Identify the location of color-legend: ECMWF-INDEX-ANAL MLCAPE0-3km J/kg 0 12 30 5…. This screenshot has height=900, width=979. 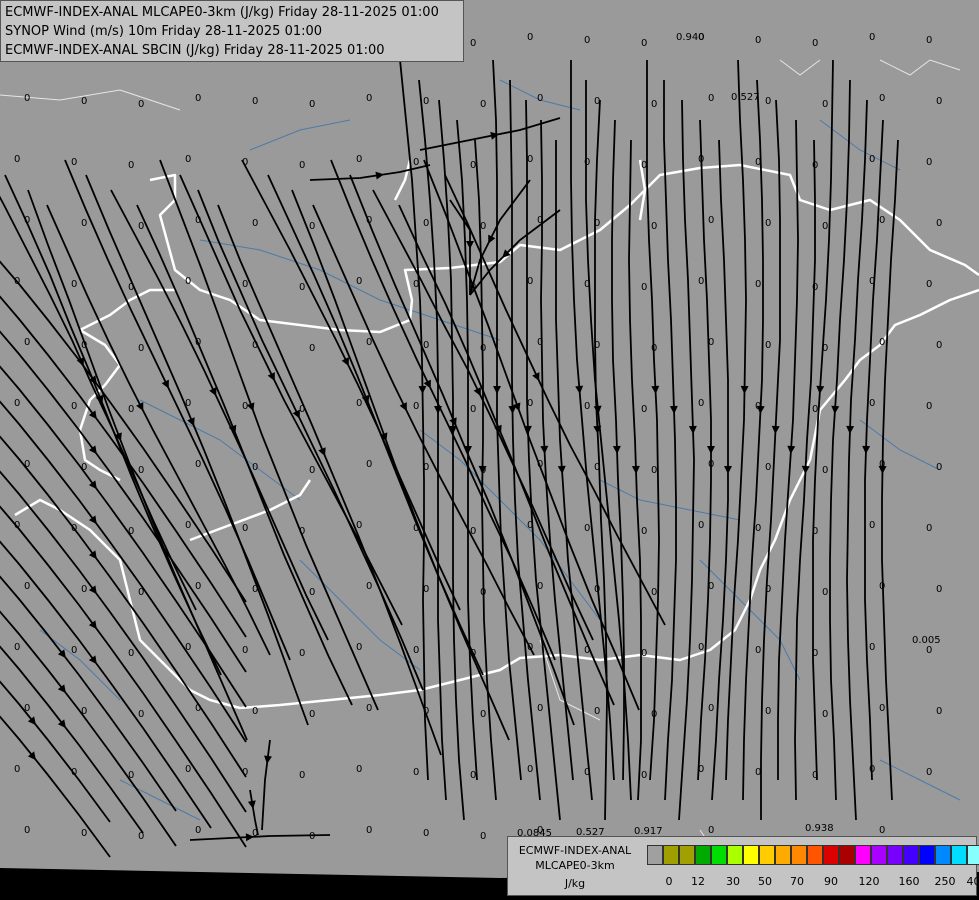
(743, 866).